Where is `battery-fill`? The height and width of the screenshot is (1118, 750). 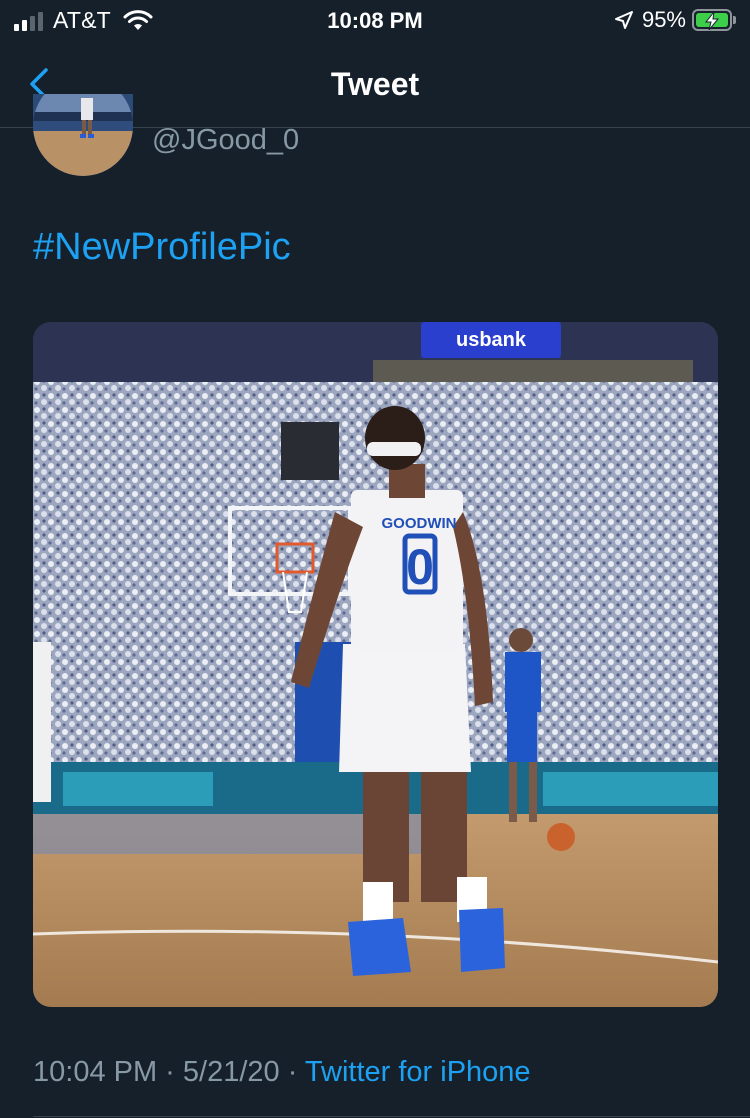 battery-fill is located at coordinates (712, 21).